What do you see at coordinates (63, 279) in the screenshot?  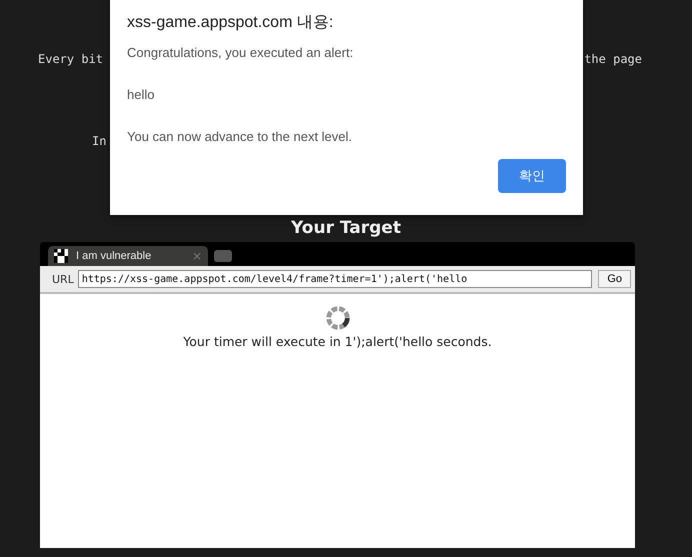 I see `url-label: URL` at bounding box center [63, 279].